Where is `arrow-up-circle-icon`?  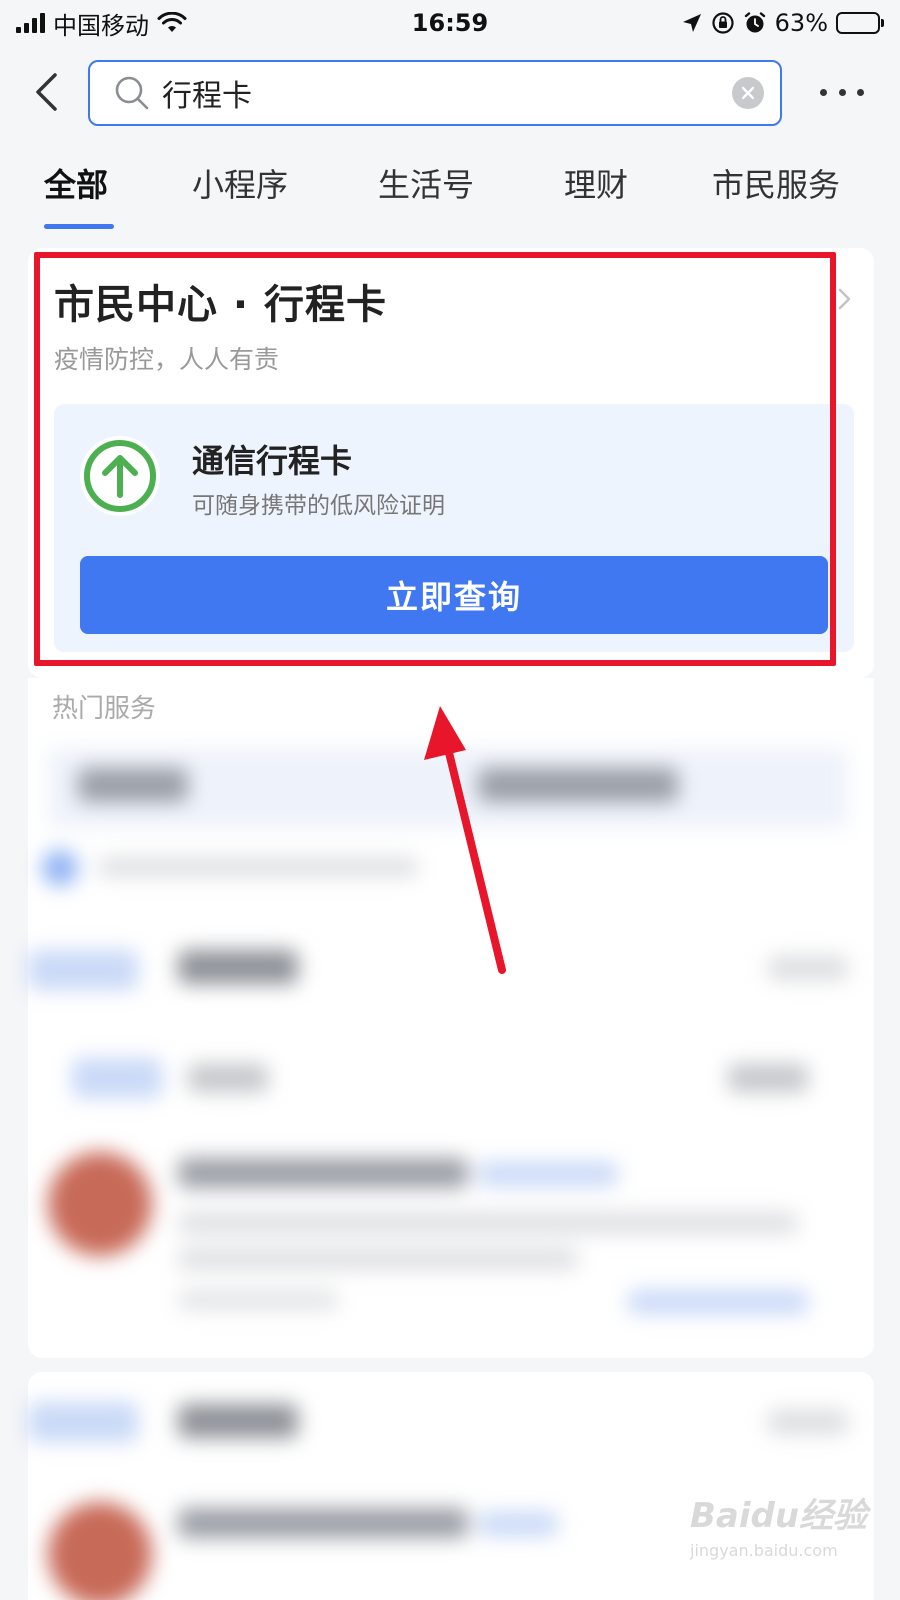
arrow-up-circle-icon is located at coordinates (120, 476).